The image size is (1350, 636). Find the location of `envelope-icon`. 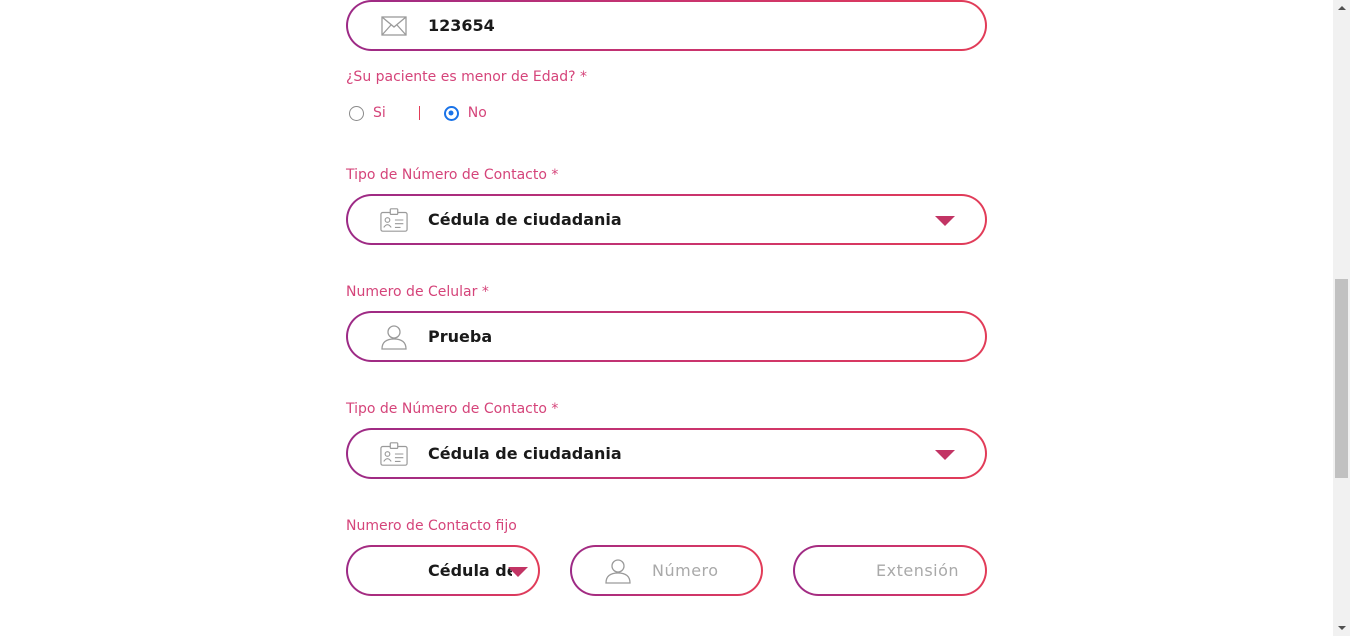

envelope-icon is located at coordinates (394, 26).